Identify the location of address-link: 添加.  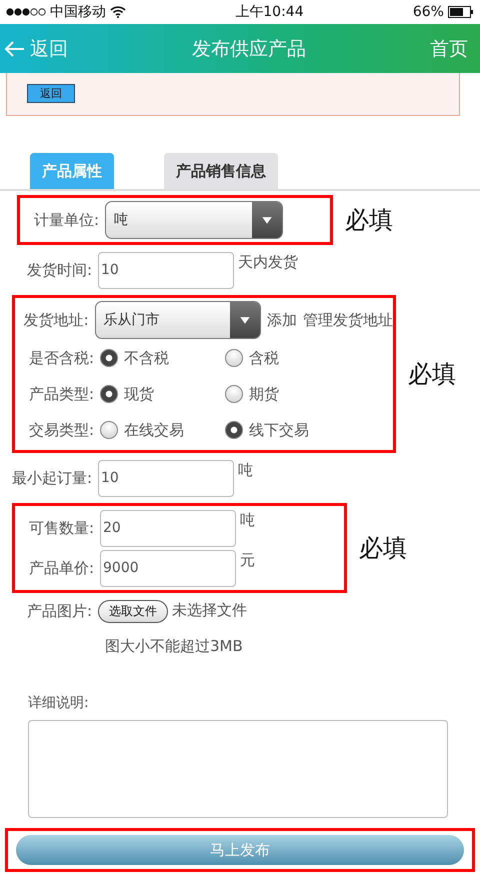
(282, 320).